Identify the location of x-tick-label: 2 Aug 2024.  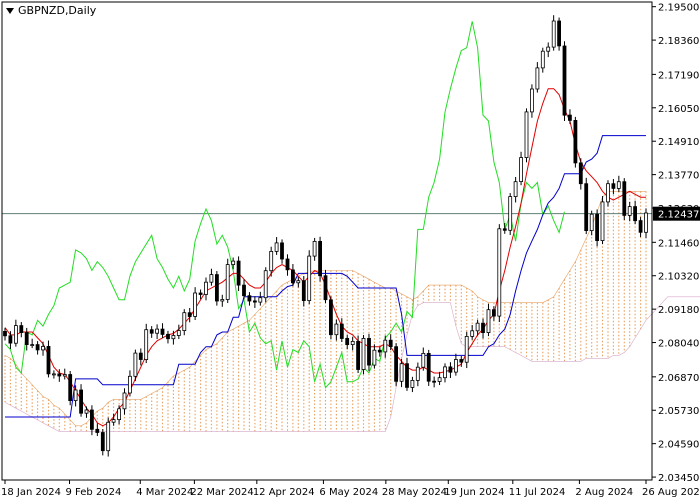
(604, 492).